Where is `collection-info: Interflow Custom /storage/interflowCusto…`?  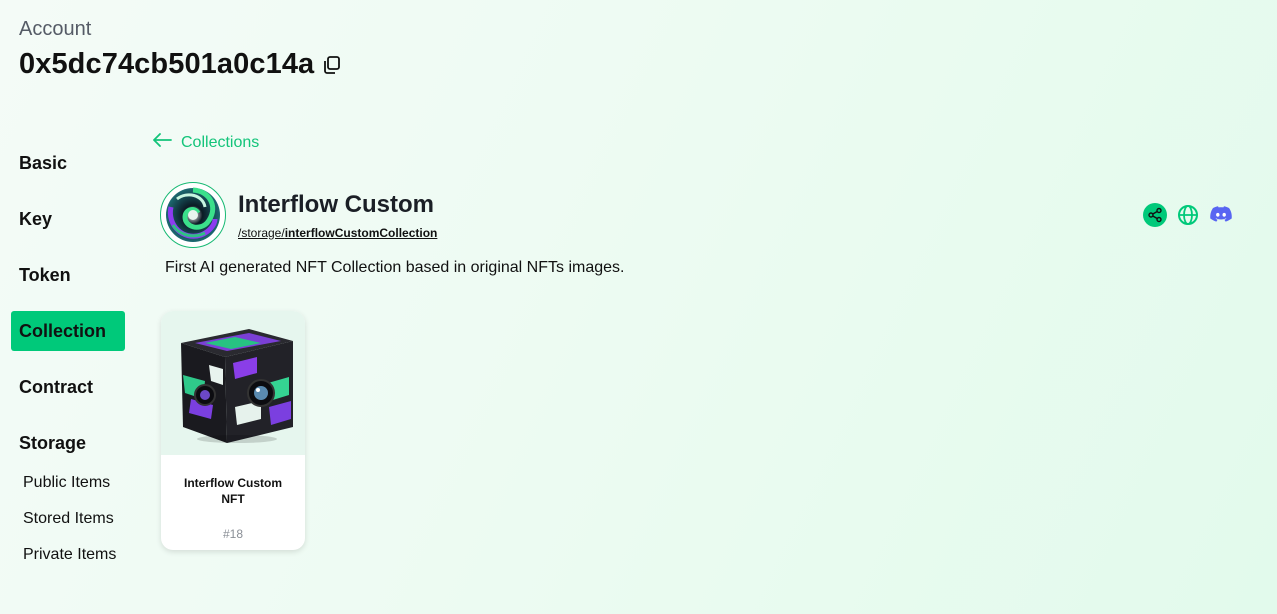
collection-info: Interflow Custom /storage/interflowCusto… is located at coordinates (337, 215).